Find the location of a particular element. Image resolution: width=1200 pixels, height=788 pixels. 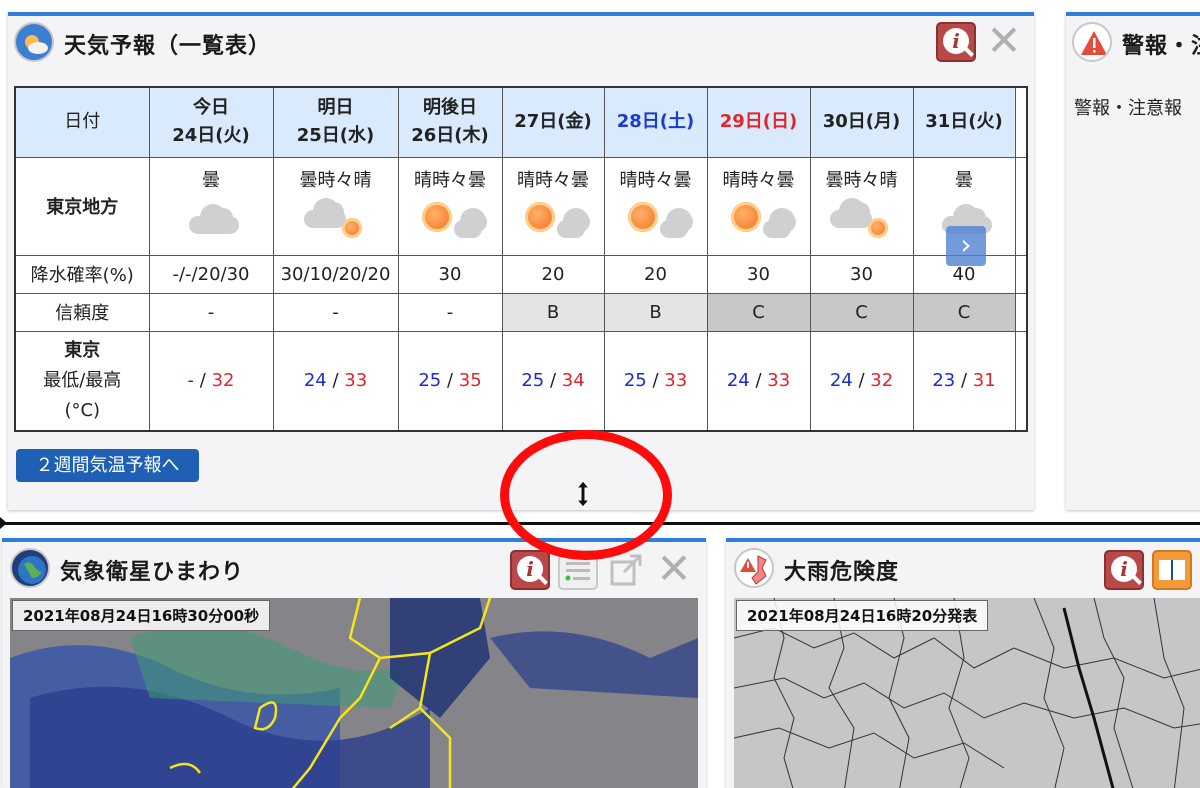

resize-vertical-cursor-icon is located at coordinates (583, 494).